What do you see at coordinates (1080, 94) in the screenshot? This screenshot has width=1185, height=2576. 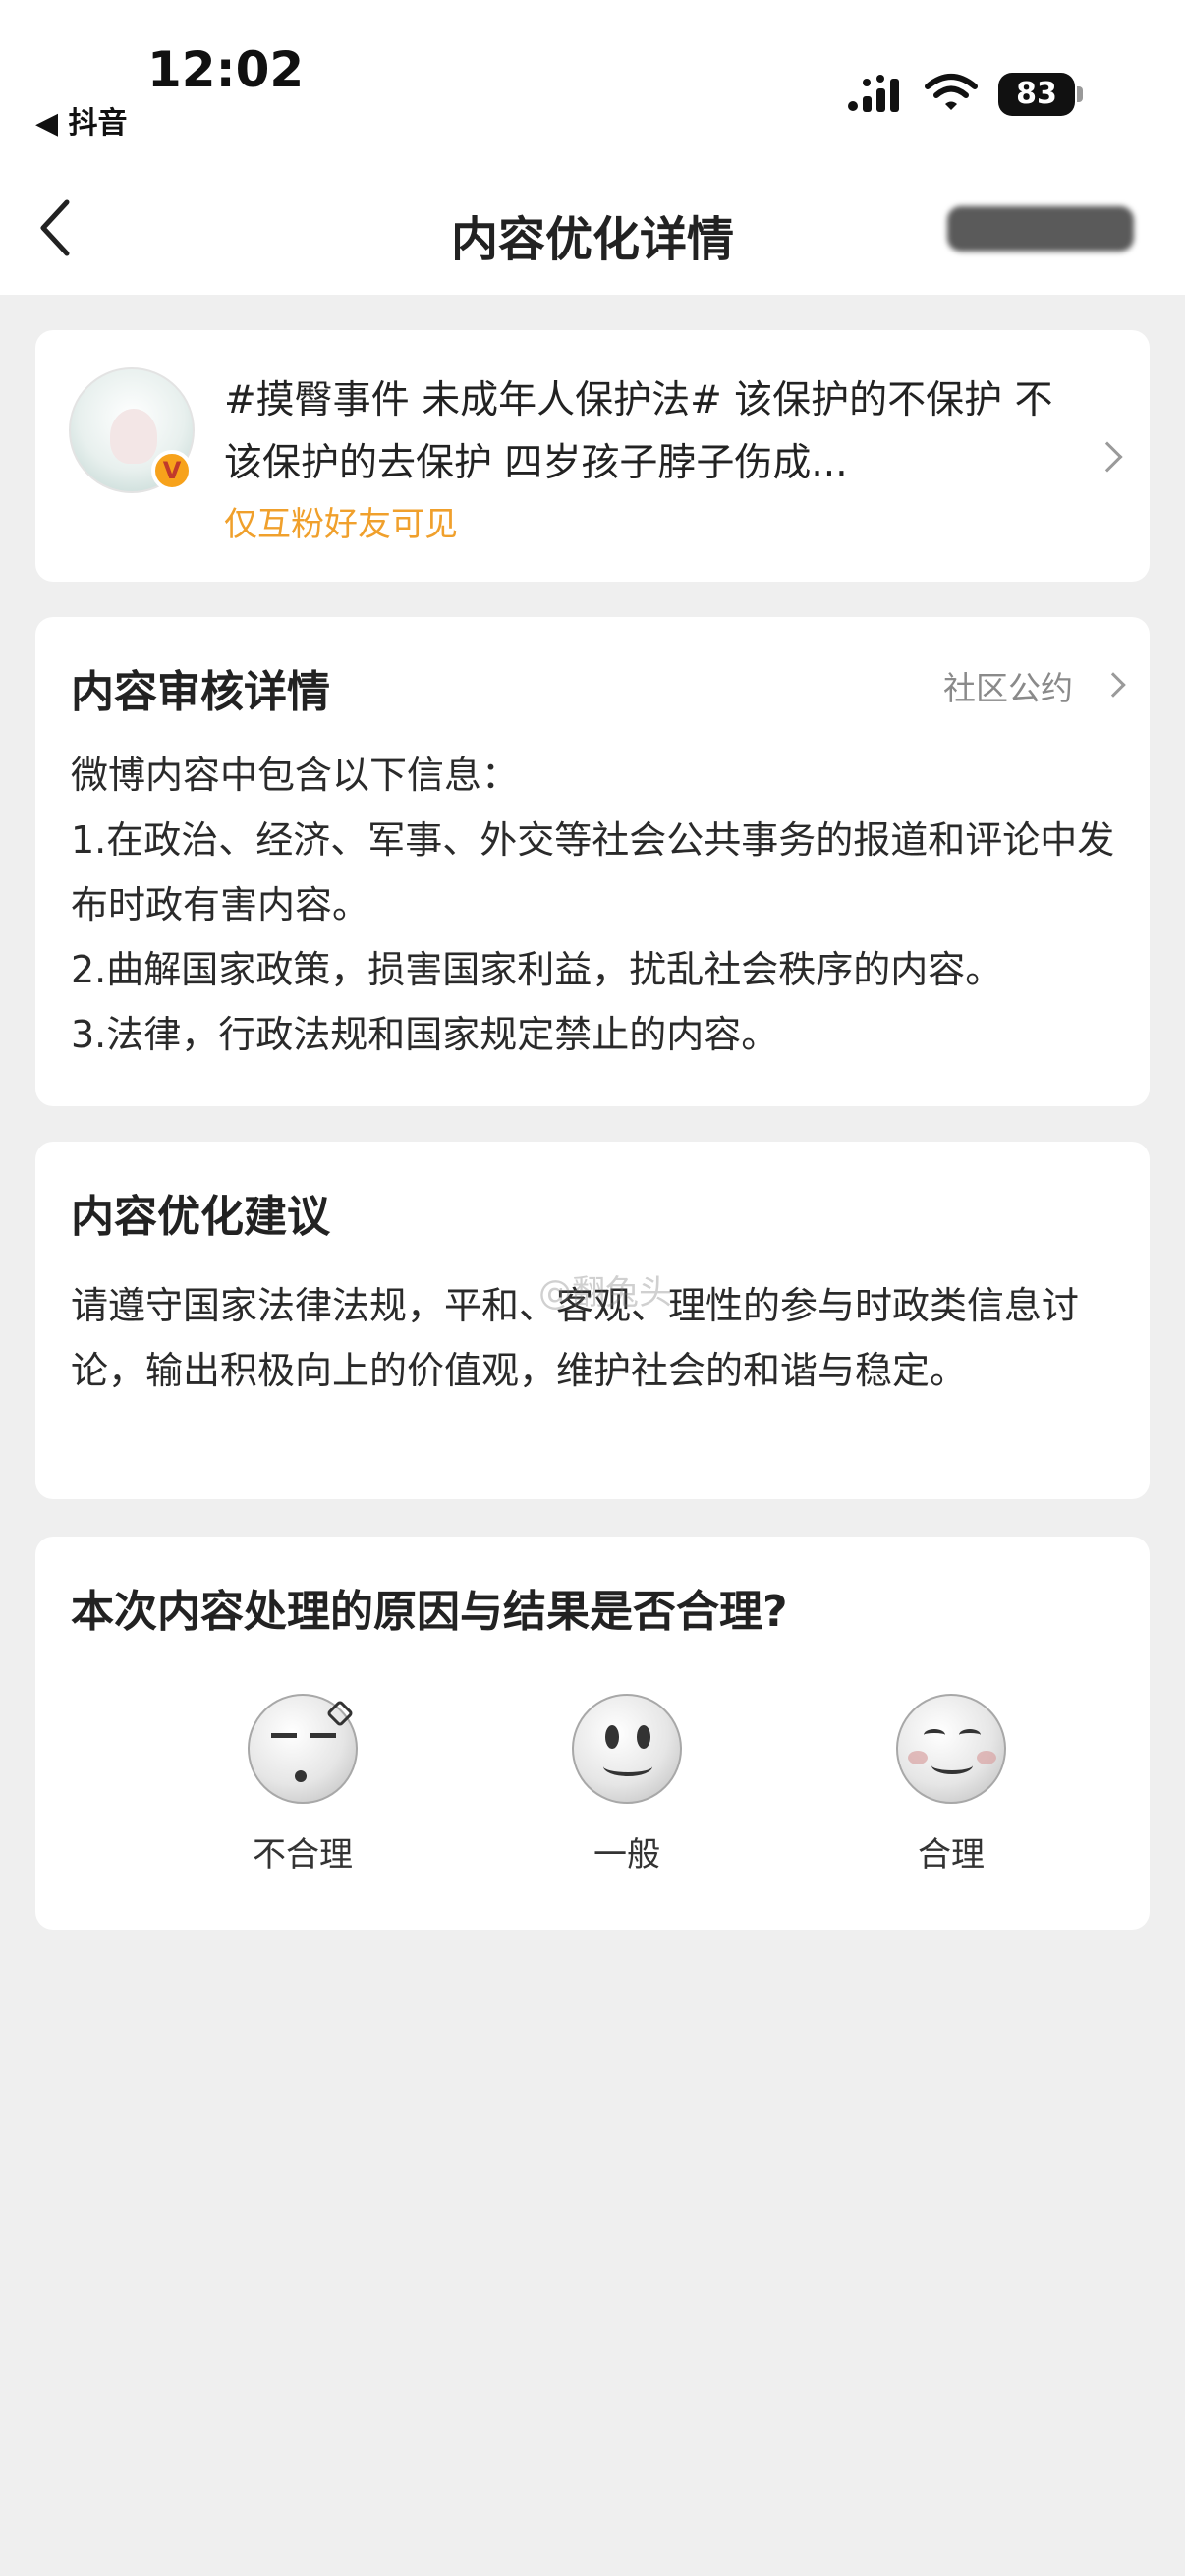 I see `battery-tip` at bounding box center [1080, 94].